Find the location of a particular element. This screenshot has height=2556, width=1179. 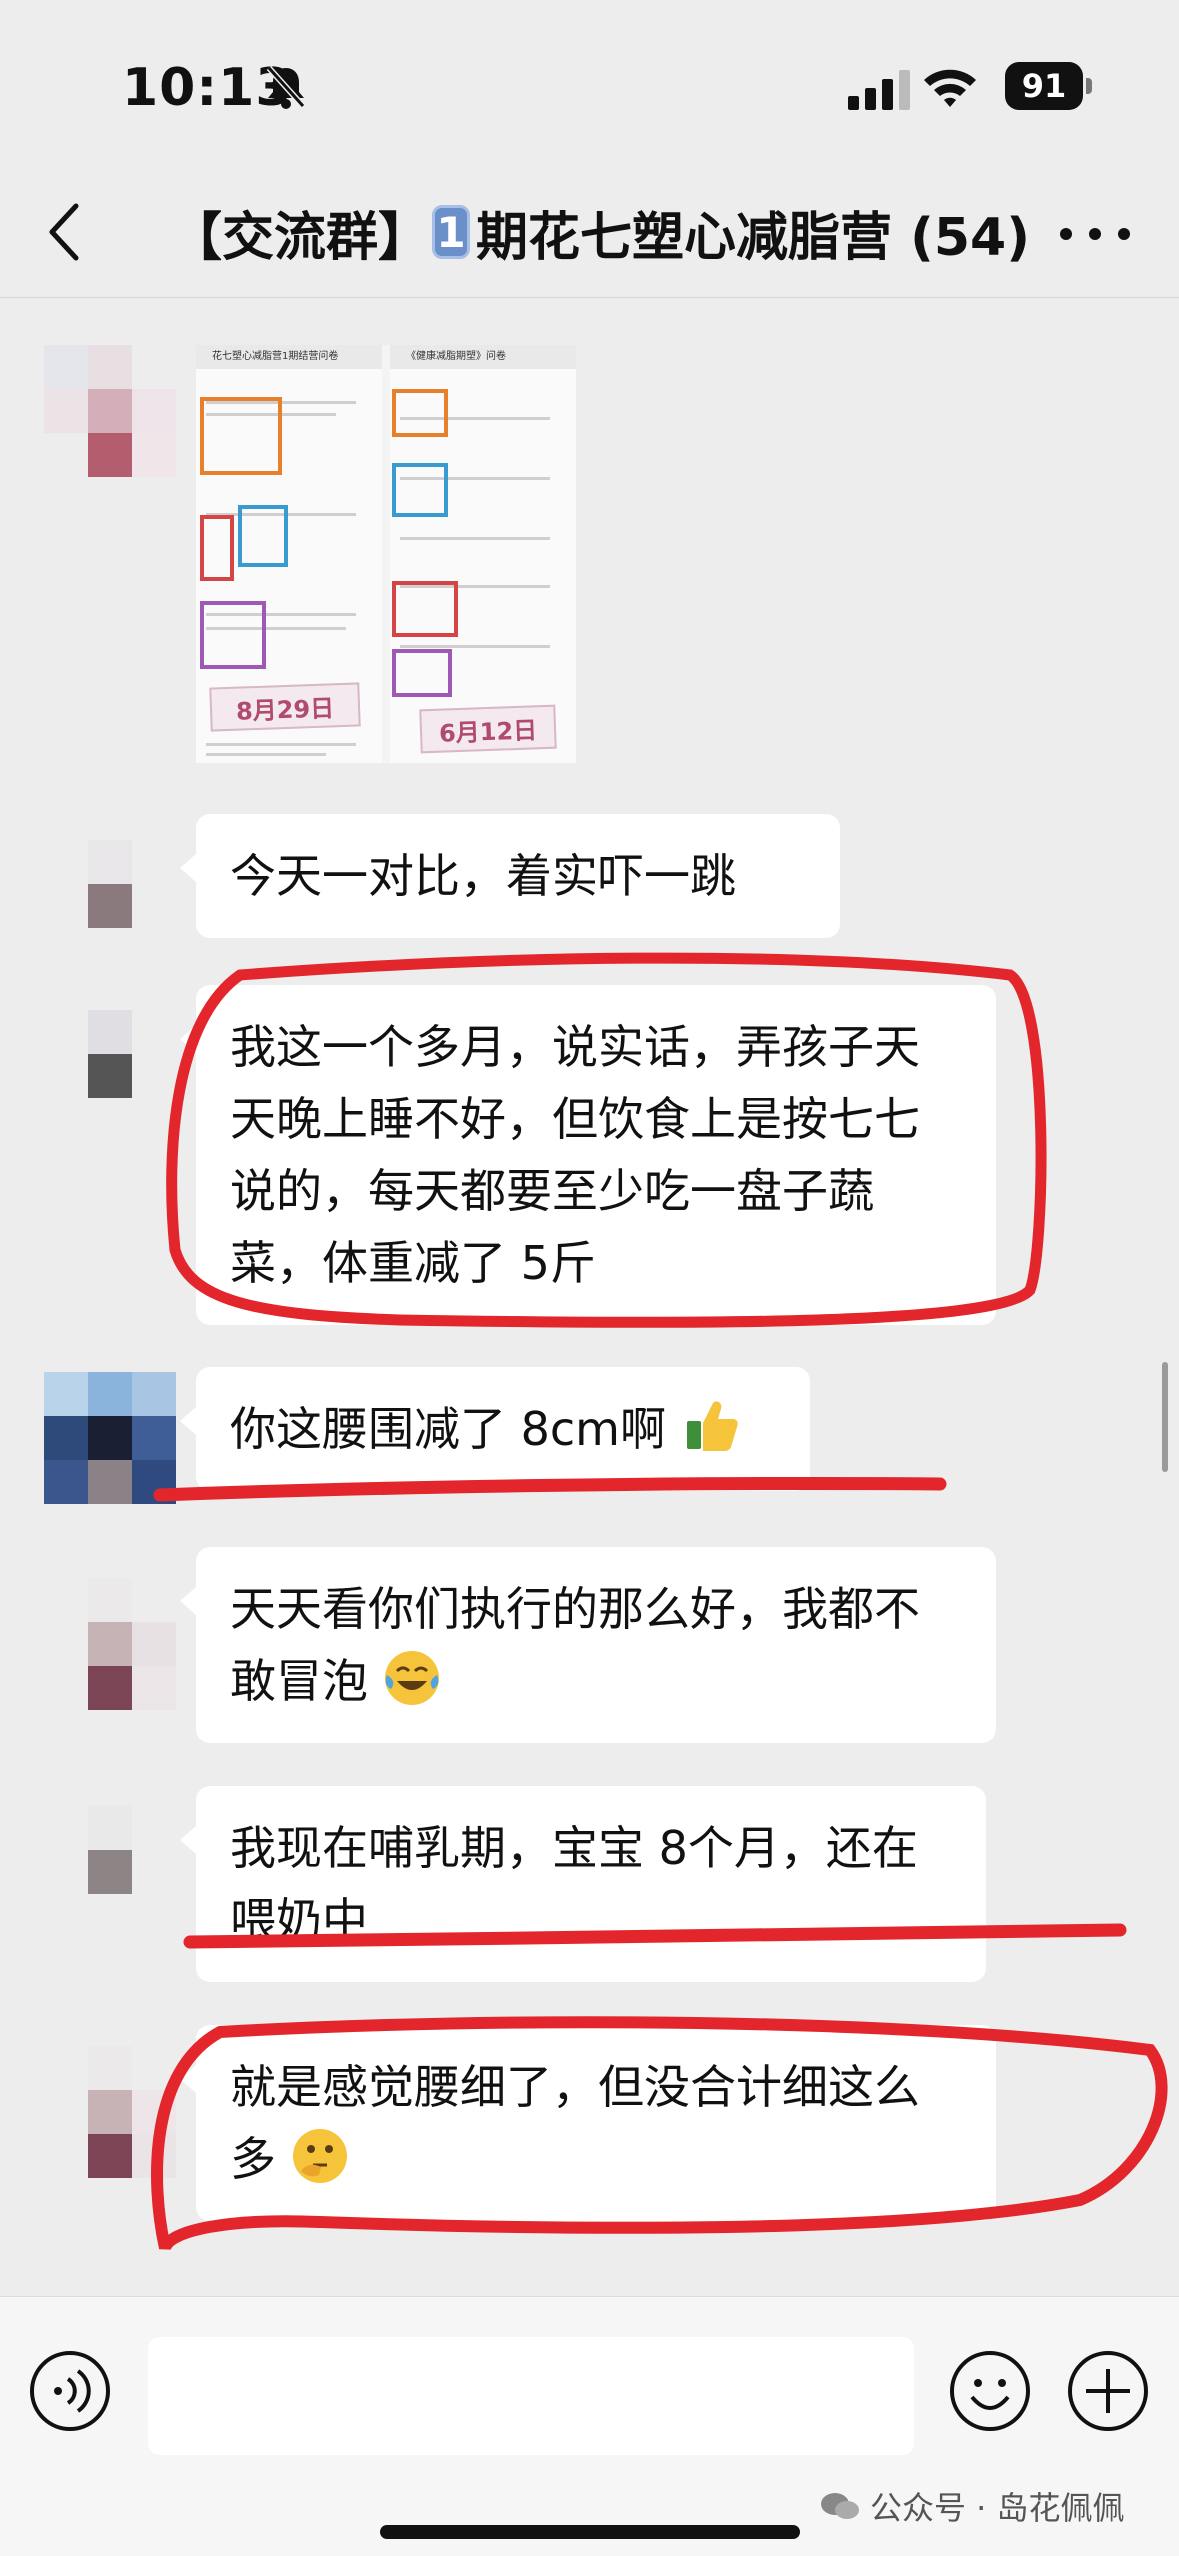

more-options-icon is located at coordinates (1095, 235).